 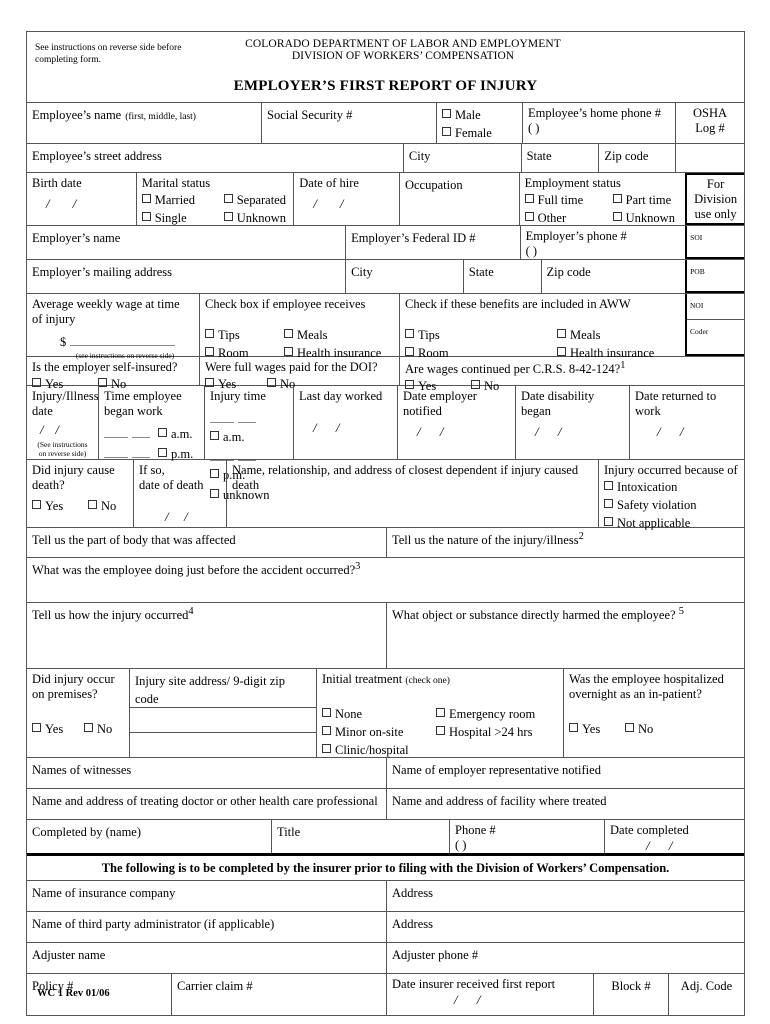 What do you see at coordinates (461, 115) in the screenshot?
I see `sex-male-option: Male` at bounding box center [461, 115].